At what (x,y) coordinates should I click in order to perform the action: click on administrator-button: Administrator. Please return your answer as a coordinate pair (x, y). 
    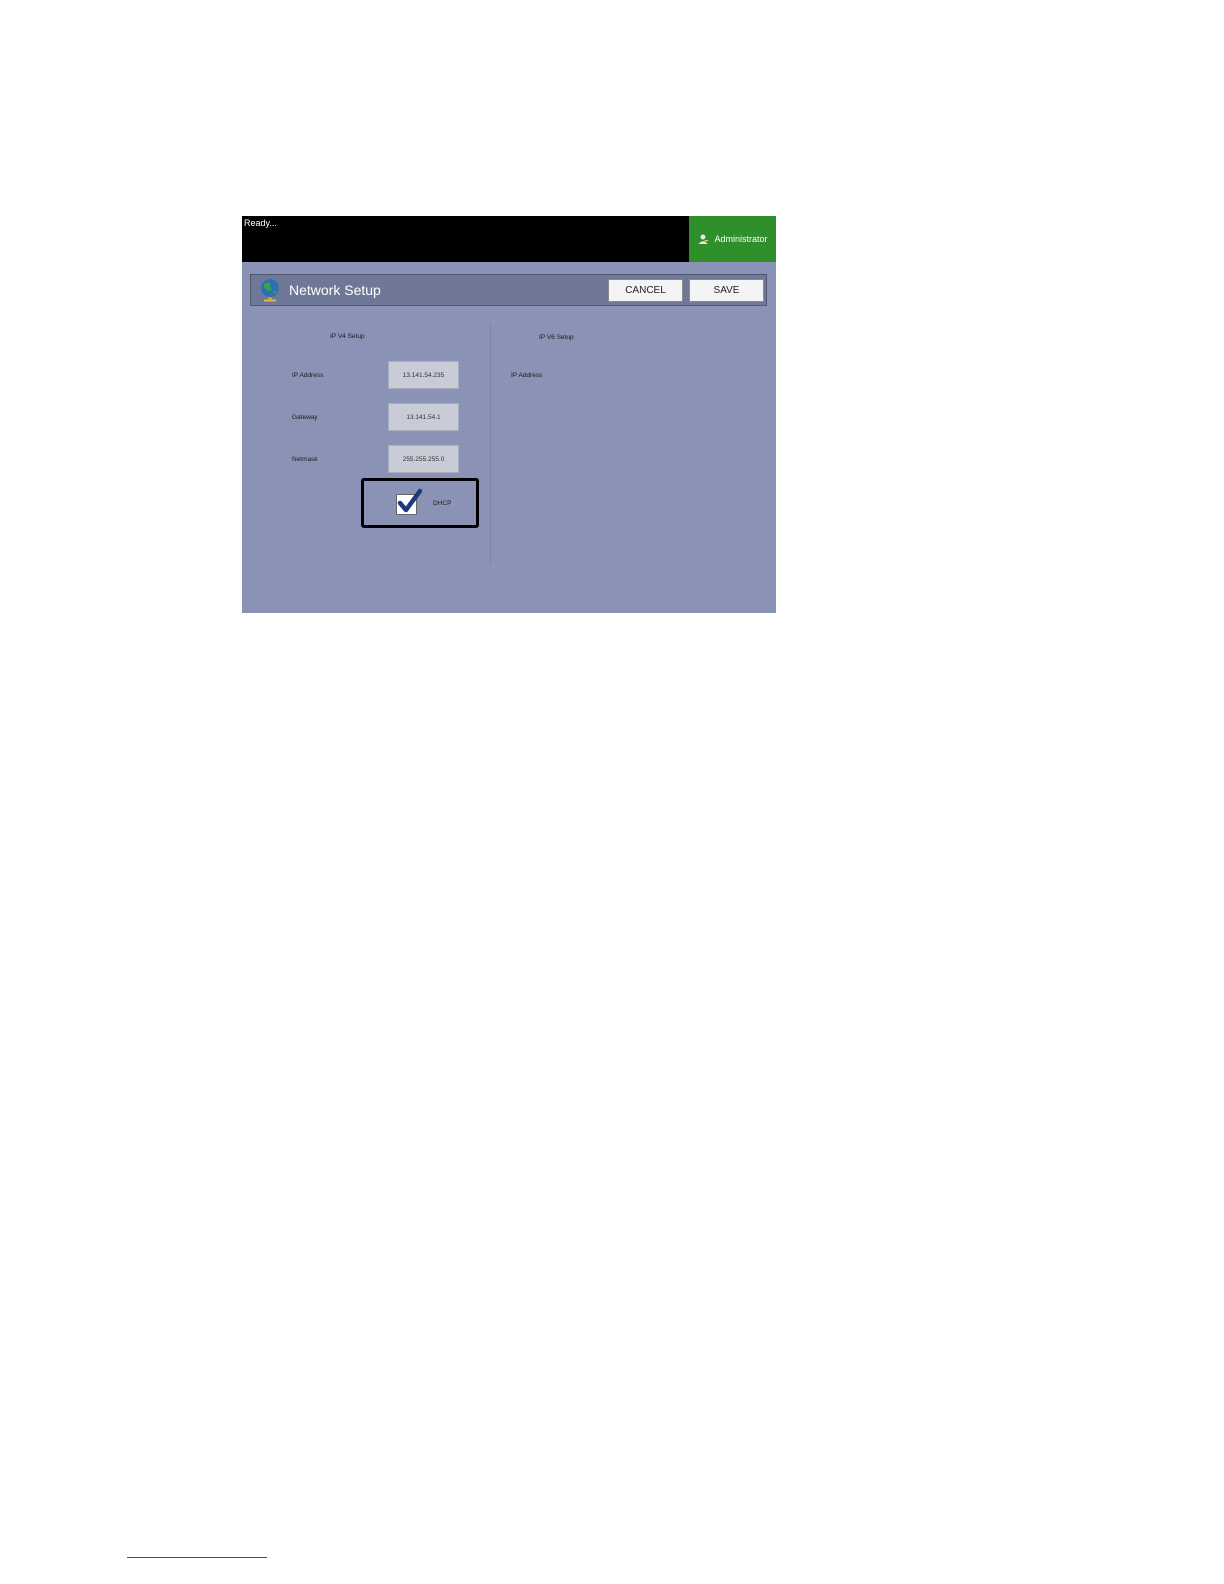
    Looking at the image, I should click on (732, 239).